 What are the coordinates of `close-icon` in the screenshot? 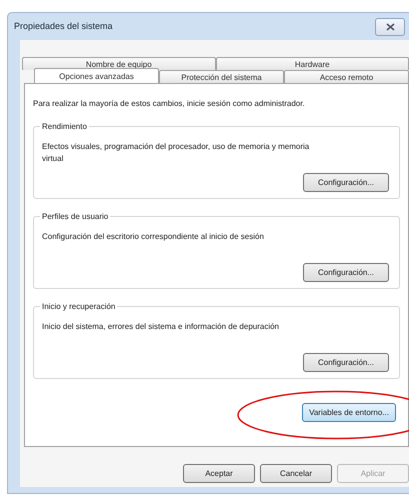 It's located at (390, 26).